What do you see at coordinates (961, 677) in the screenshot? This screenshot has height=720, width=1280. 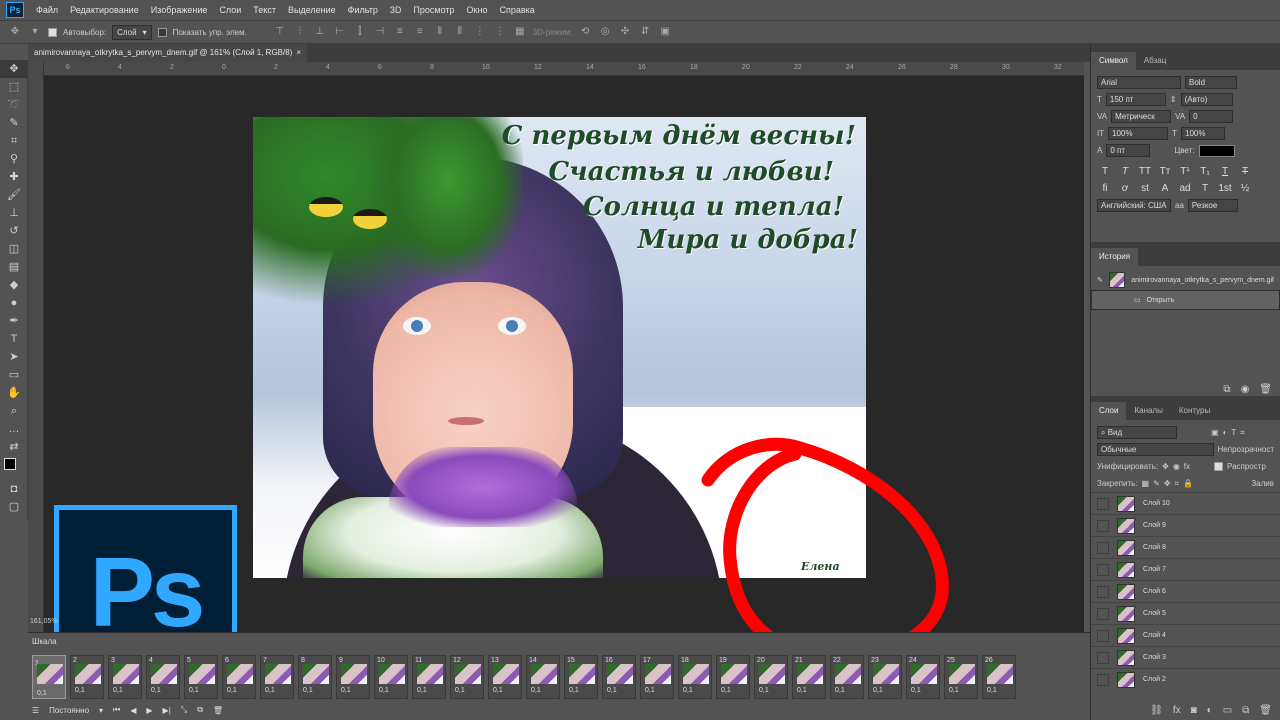 I see `timeline-frame: 25 0,1` at bounding box center [961, 677].